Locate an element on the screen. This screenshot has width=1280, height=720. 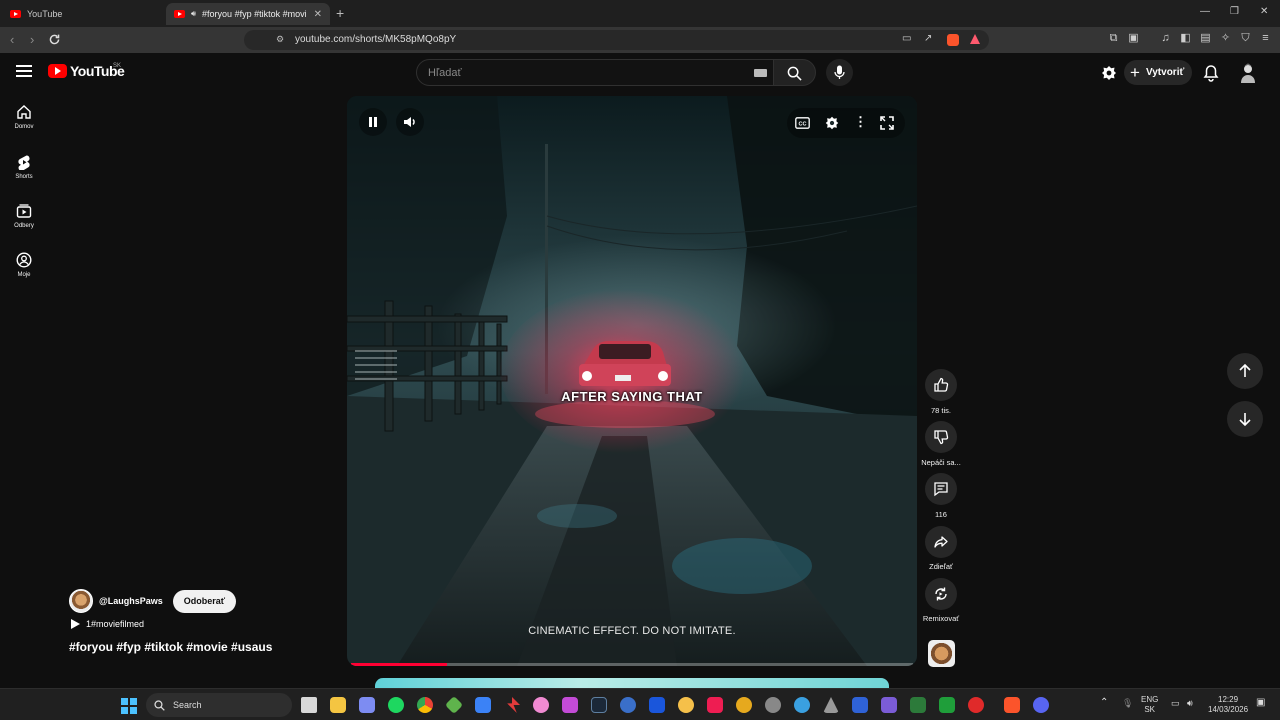
site-info-icon: ⚙ is located at coordinates (280, 39).